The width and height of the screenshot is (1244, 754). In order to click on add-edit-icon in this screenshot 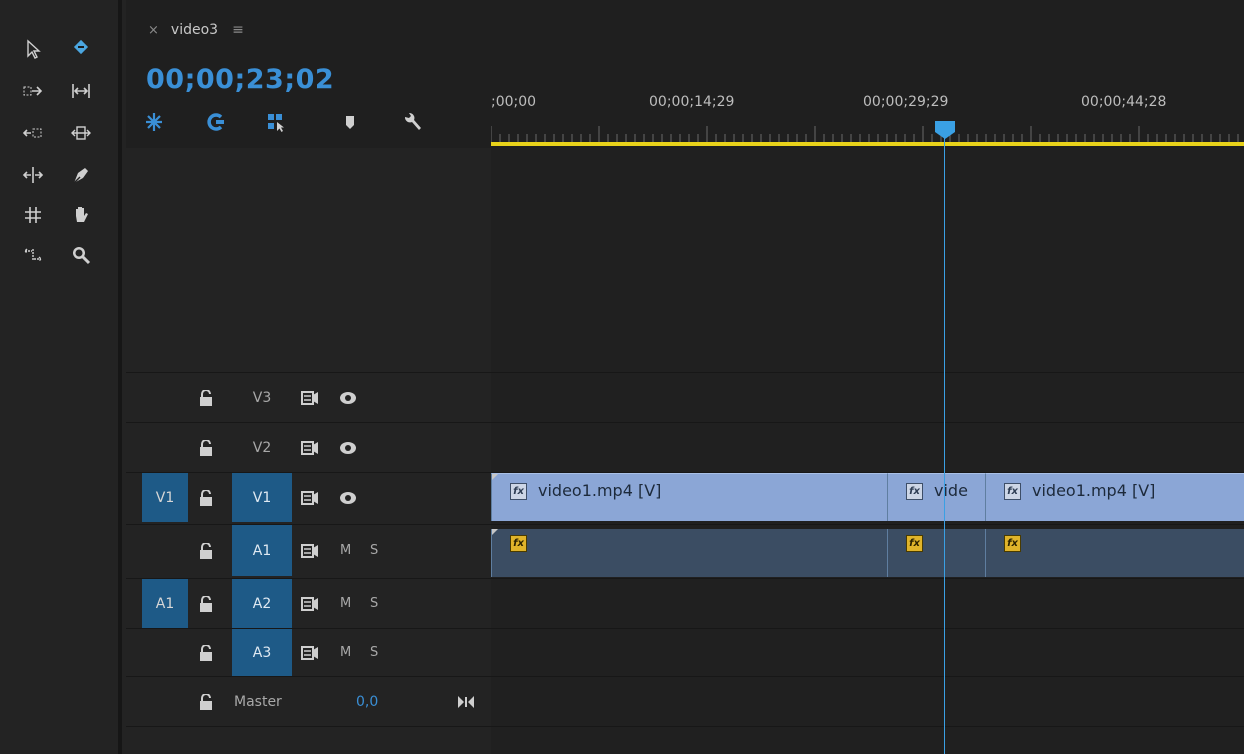, I will do `click(276, 122)`.